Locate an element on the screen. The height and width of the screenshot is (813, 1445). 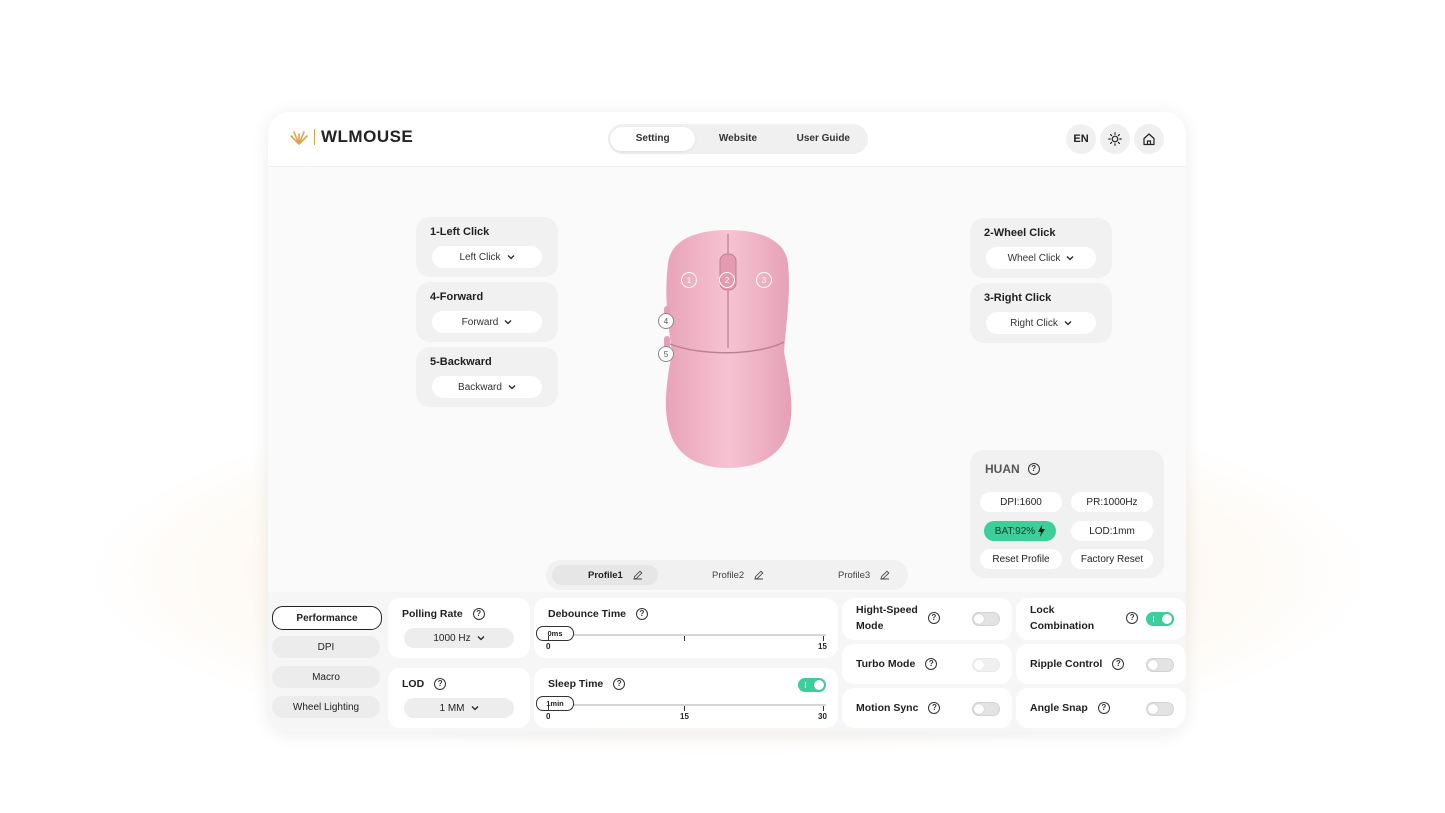
home-icon is located at coordinates (1149, 139).